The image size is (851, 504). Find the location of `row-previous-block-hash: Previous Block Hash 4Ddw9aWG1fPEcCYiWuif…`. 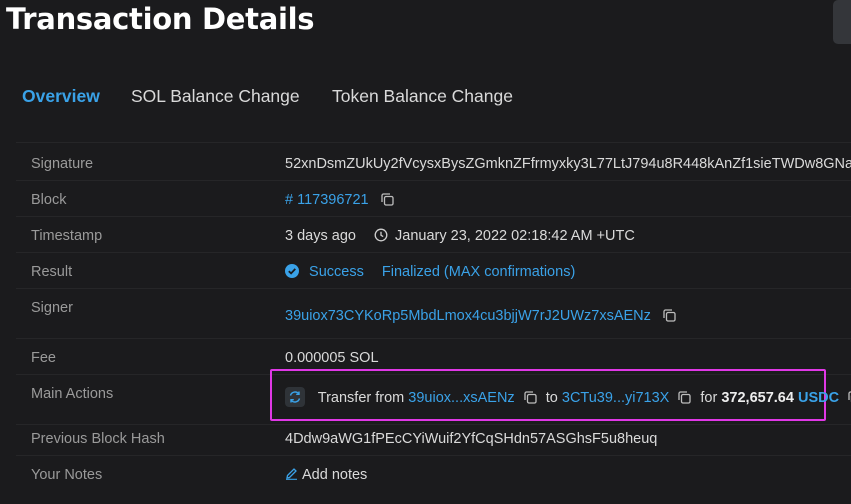

row-previous-block-hash: Previous Block Hash 4Ddw9aWG1fPEcCYiWuif… is located at coordinates (425, 440).